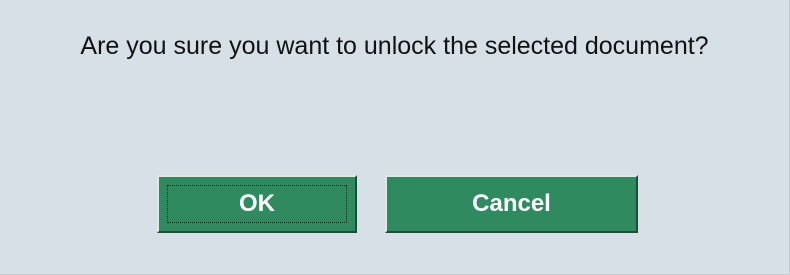  I want to click on cancel-button: Cancel, so click(511, 204).